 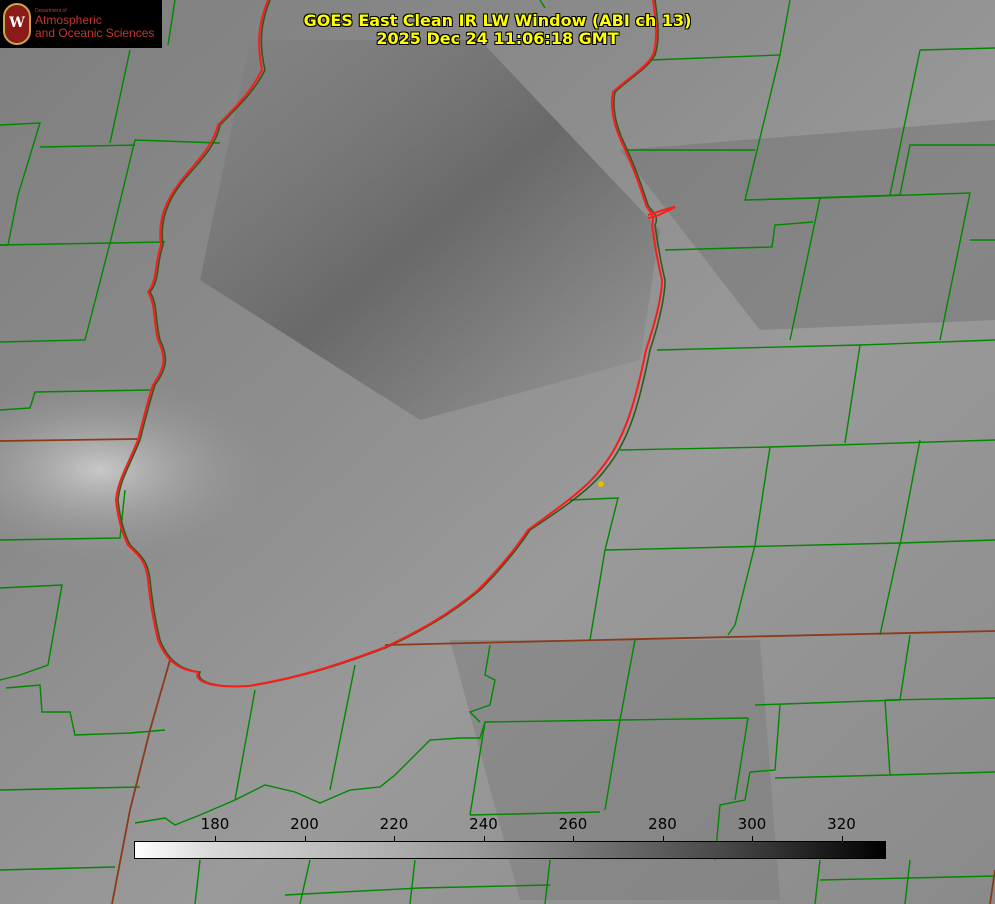 What do you see at coordinates (662, 824) in the screenshot?
I see `colorbar-tick-label: 280` at bounding box center [662, 824].